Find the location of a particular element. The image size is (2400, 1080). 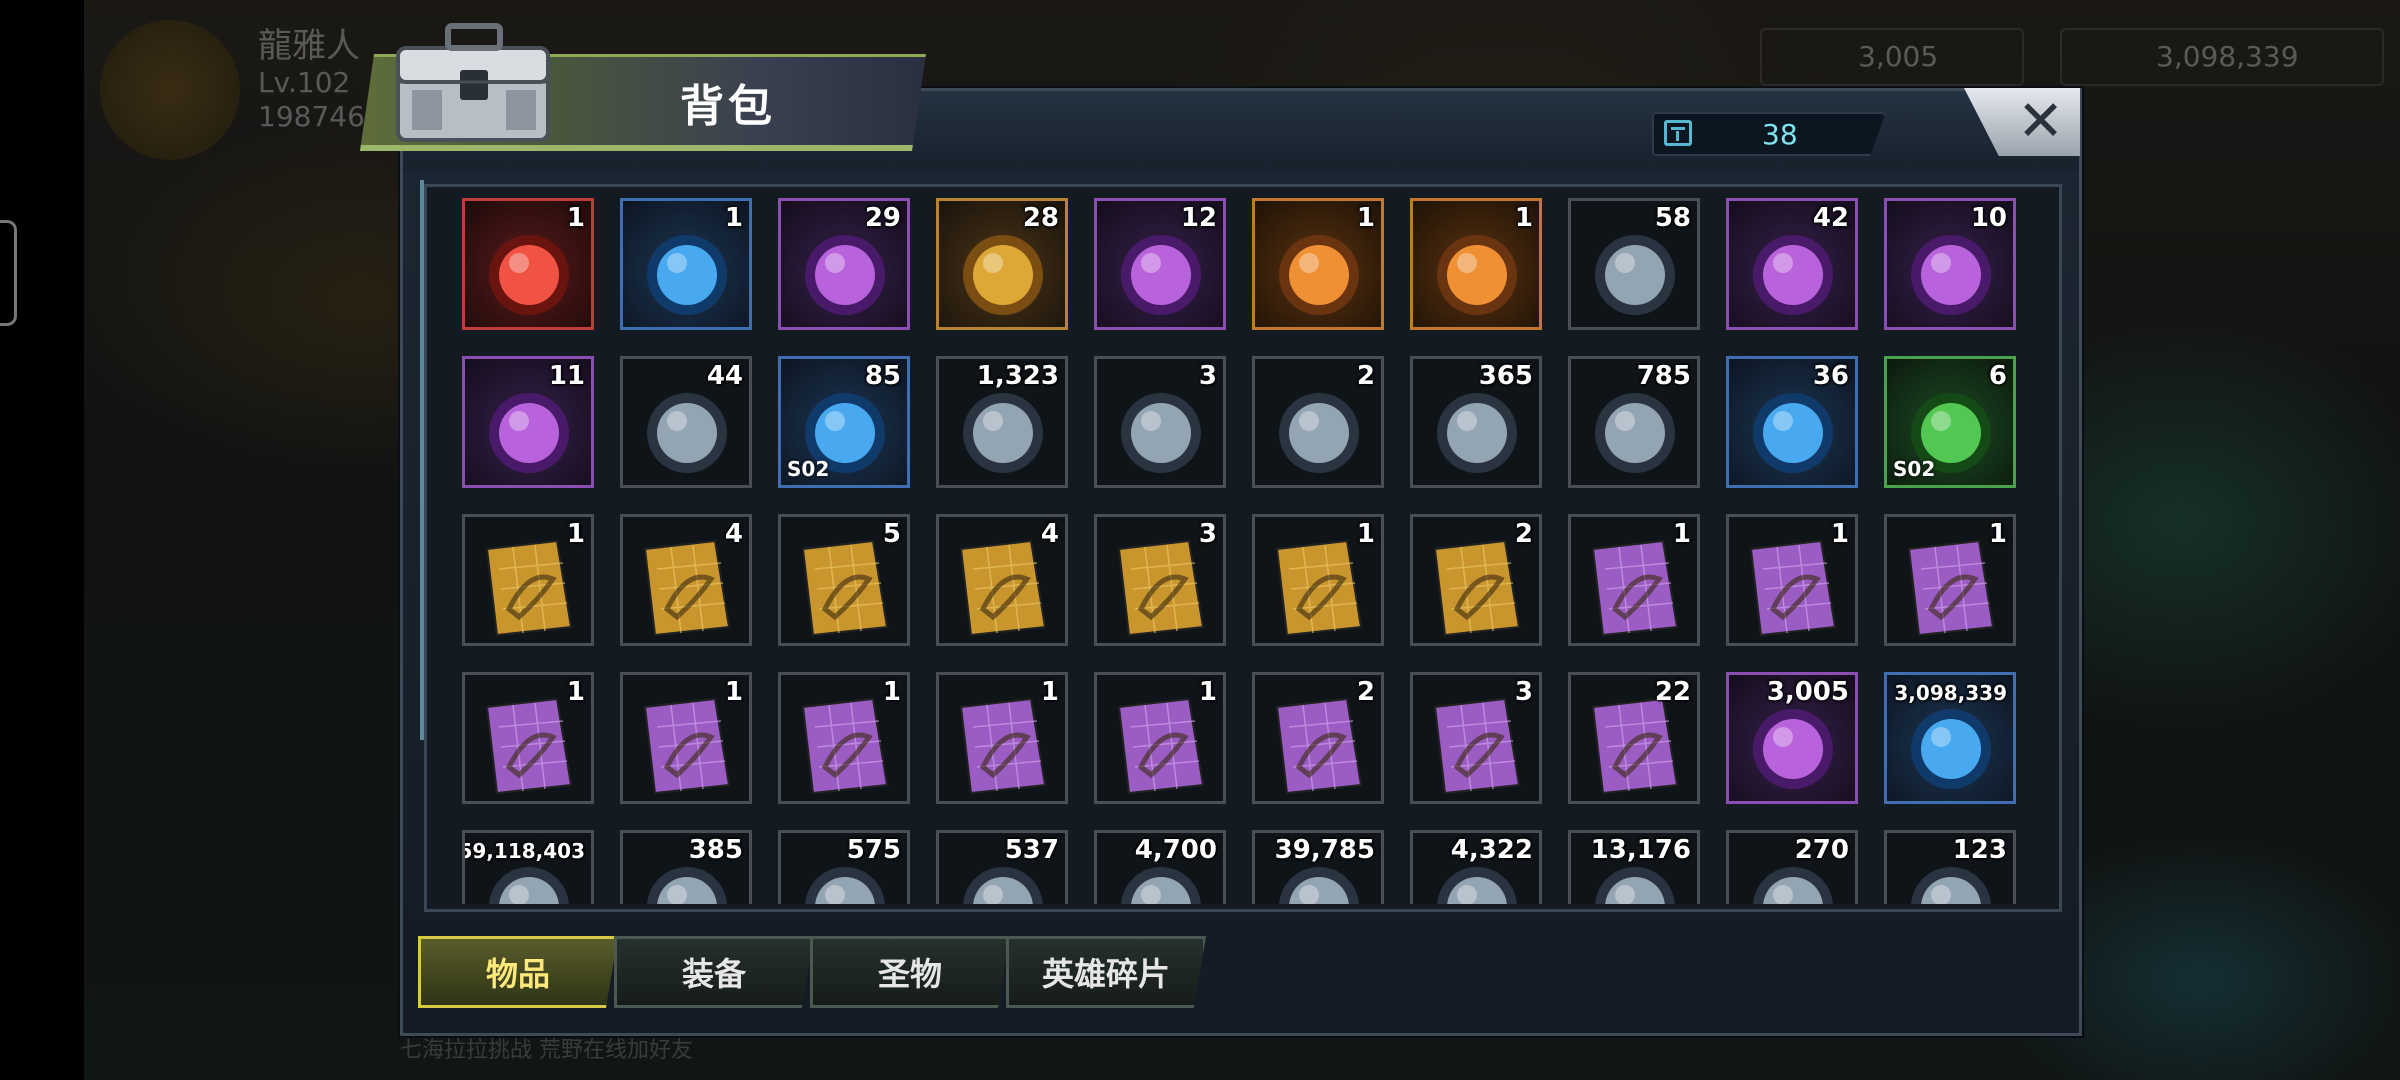

police-badge-icon is located at coordinates (687, 433).